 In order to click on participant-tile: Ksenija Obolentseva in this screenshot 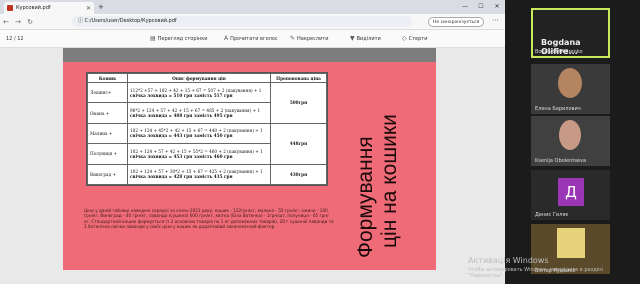, I will do `click(570, 141)`.